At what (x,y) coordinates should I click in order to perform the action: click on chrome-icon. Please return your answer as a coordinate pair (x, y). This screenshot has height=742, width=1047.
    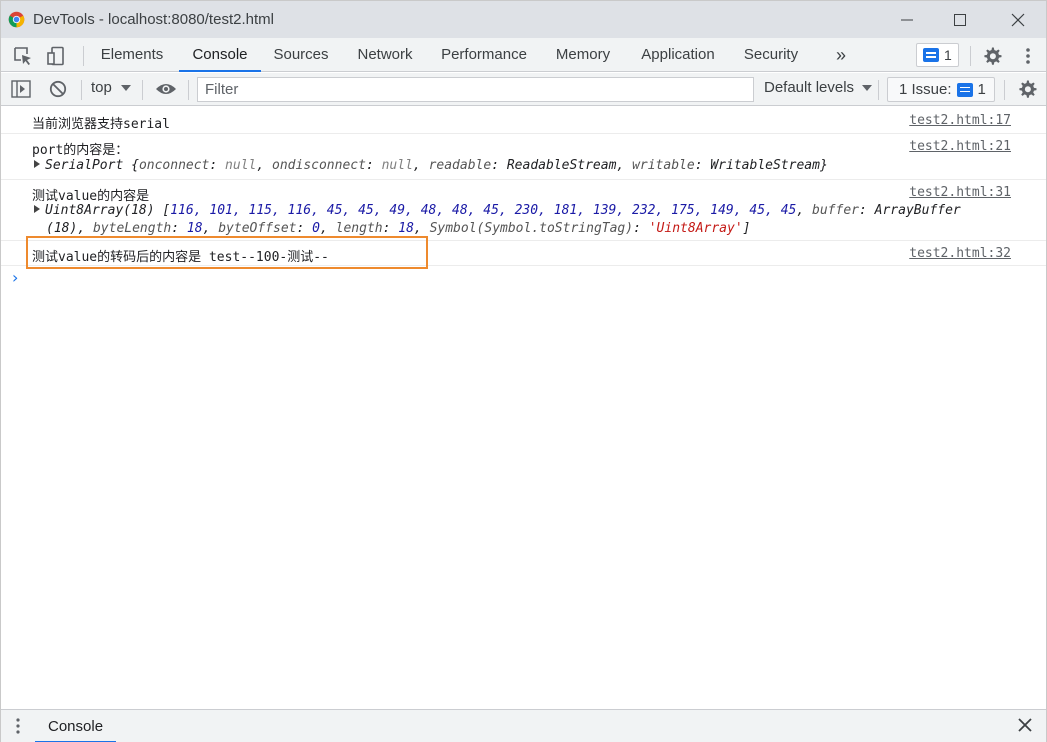
    Looking at the image, I should click on (16, 19).